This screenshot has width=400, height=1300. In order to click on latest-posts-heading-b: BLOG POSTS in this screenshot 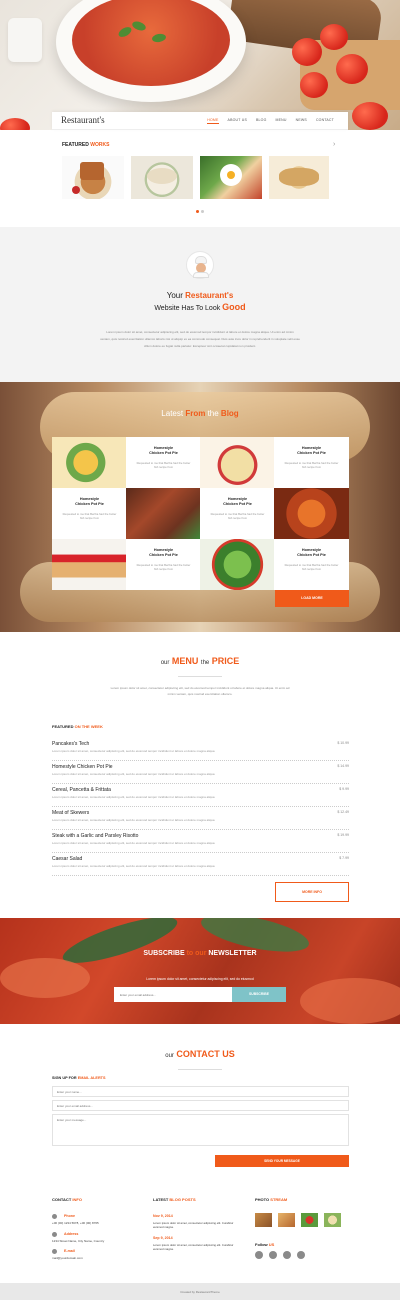, I will do `click(182, 1199)`.